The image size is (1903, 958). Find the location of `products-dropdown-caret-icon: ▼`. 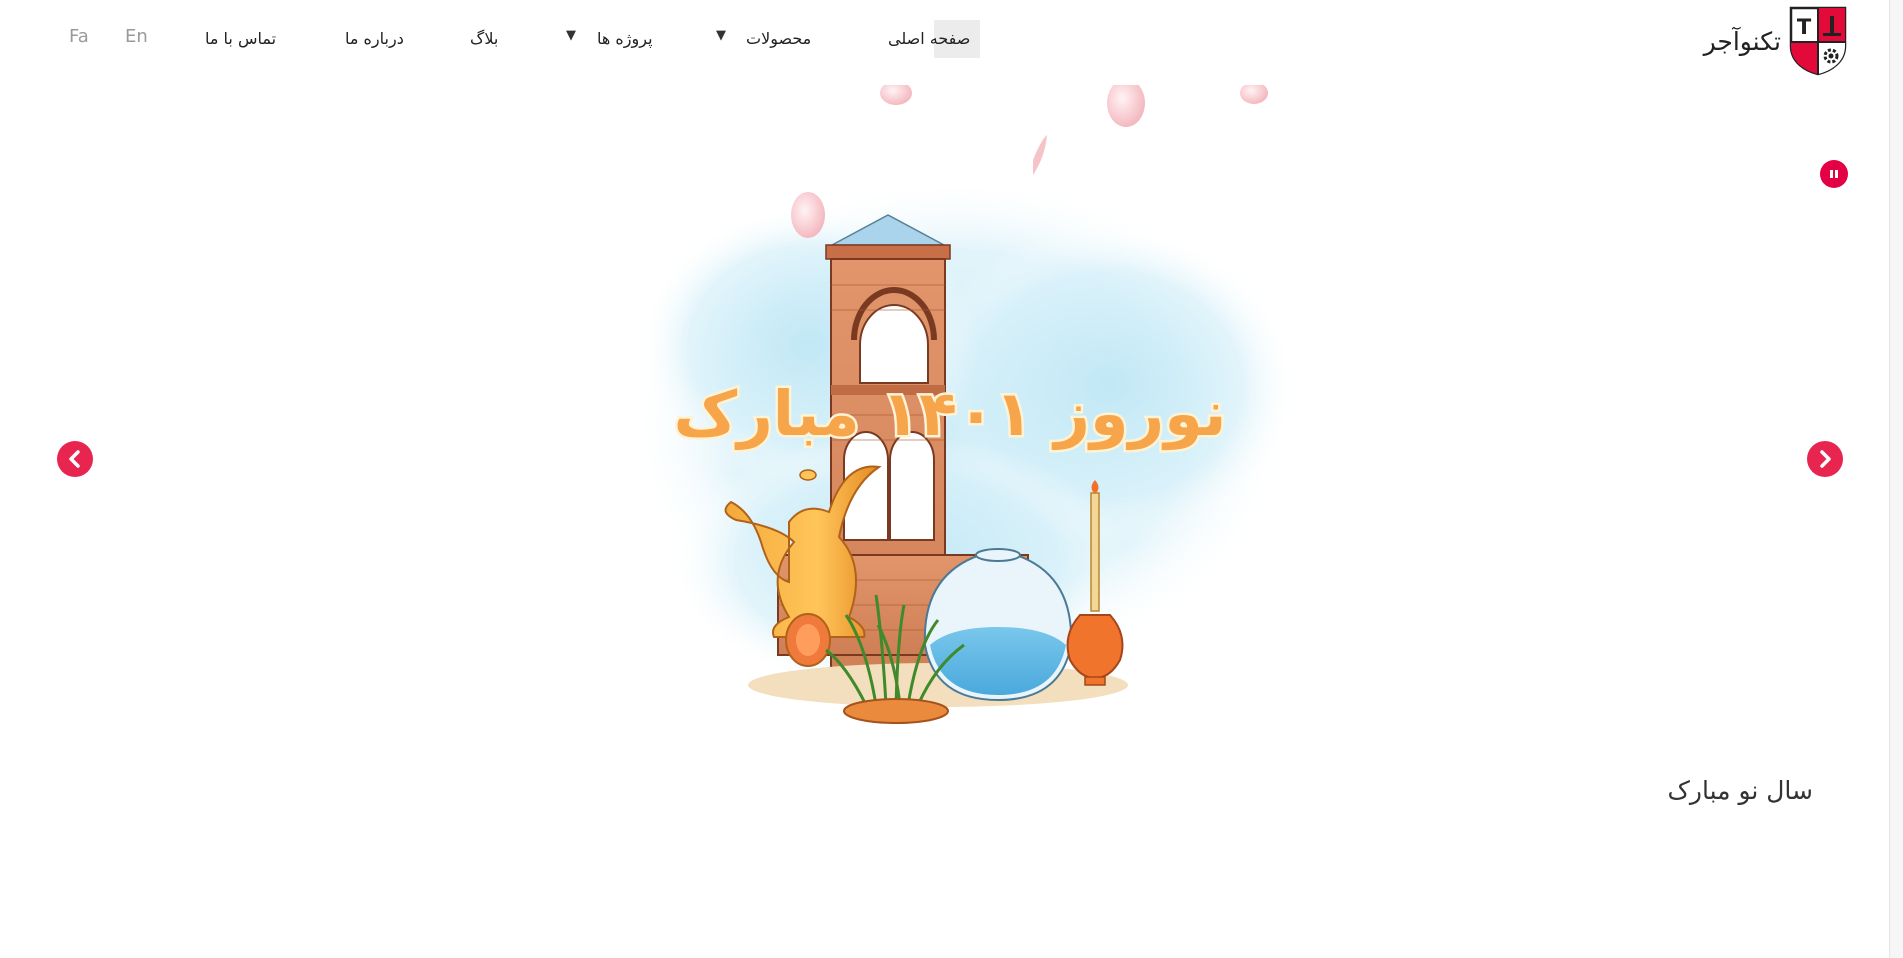

products-dropdown-caret-icon: ▼ is located at coordinates (721, 35).